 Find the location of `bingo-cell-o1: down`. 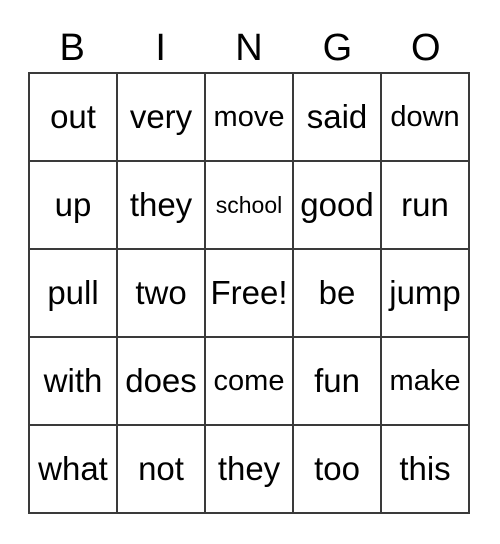

bingo-cell-o1: down is located at coordinates (426, 118).